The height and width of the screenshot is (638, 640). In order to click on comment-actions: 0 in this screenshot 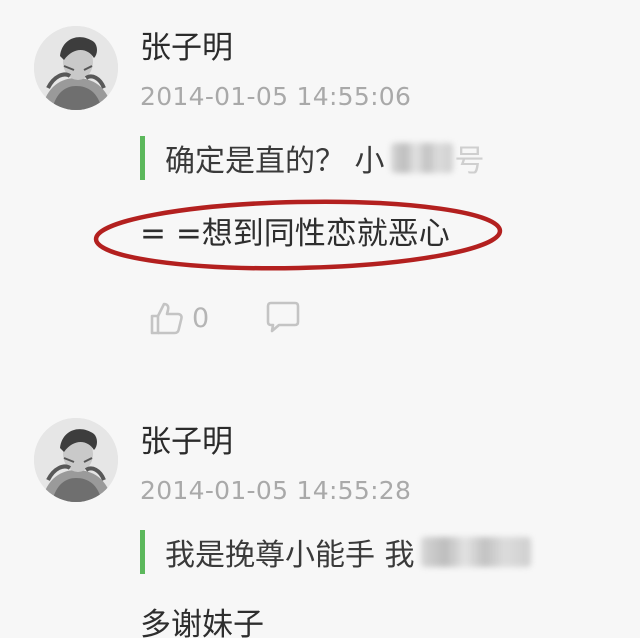, I will do `click(224, 318)`.